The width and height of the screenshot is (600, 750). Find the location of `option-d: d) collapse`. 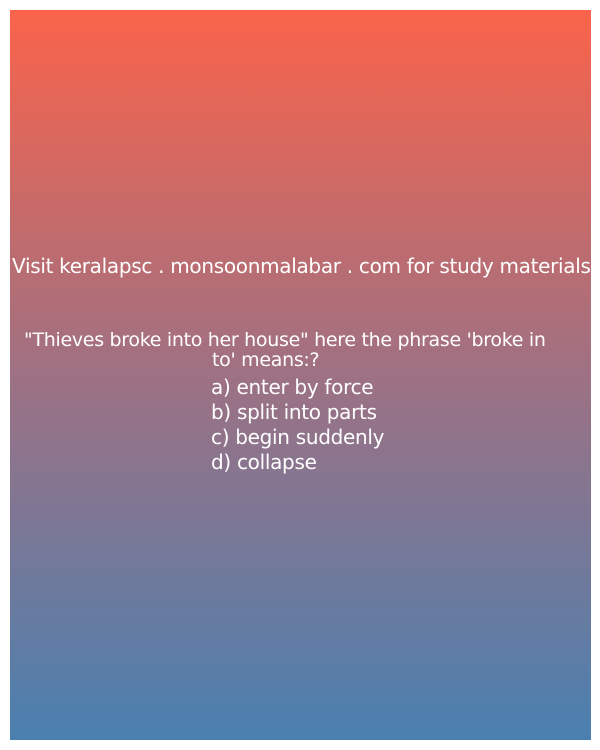

option-d: d) collapse is located at coordinates (264, 462).